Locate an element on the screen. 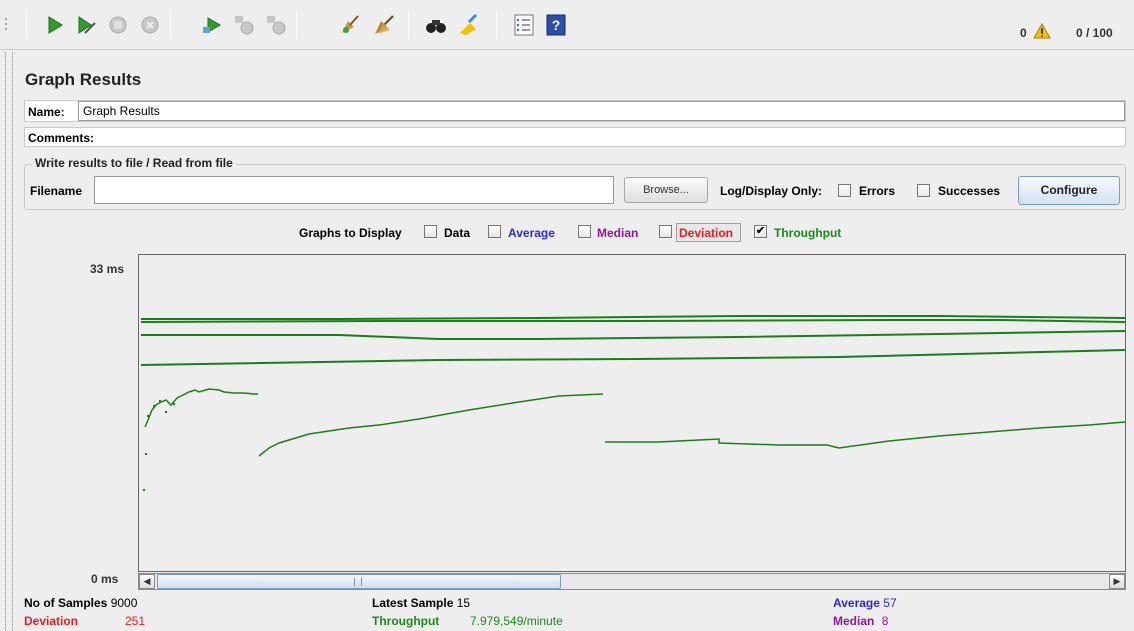  log-display-label: Log/Display Only: is located at coordinates (771, 191).